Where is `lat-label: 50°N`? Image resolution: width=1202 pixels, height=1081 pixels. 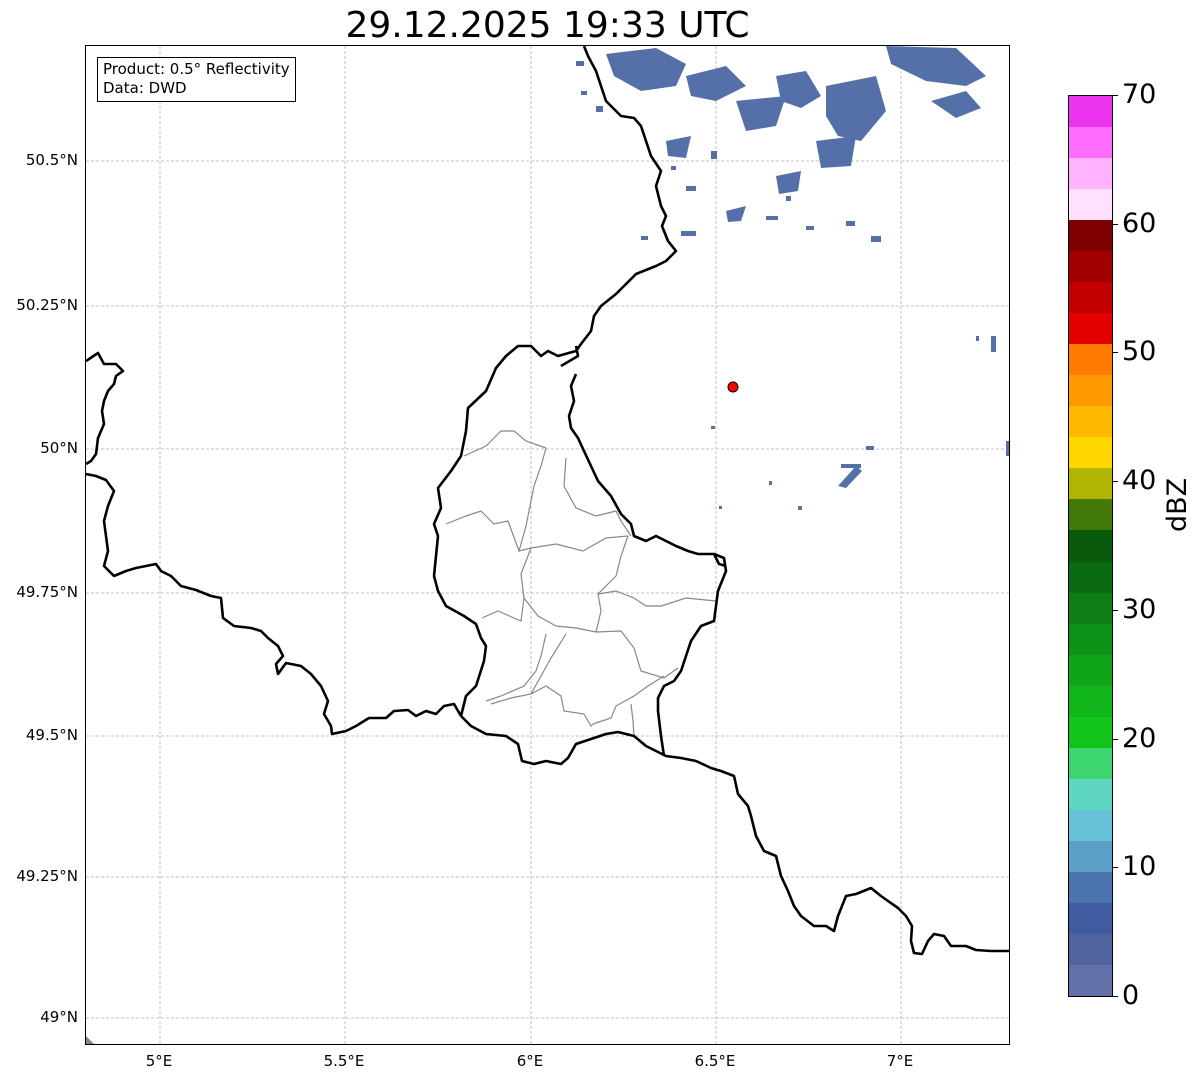 lat-label: 50°N is located at coordinates (59, 448).